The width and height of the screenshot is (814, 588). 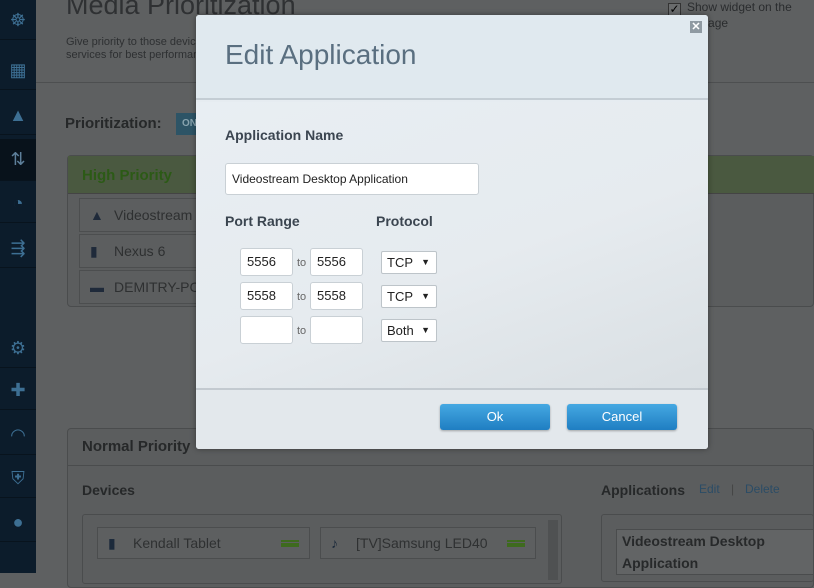 I want to click on router-icon: ☸, so click(x=18, y=20).